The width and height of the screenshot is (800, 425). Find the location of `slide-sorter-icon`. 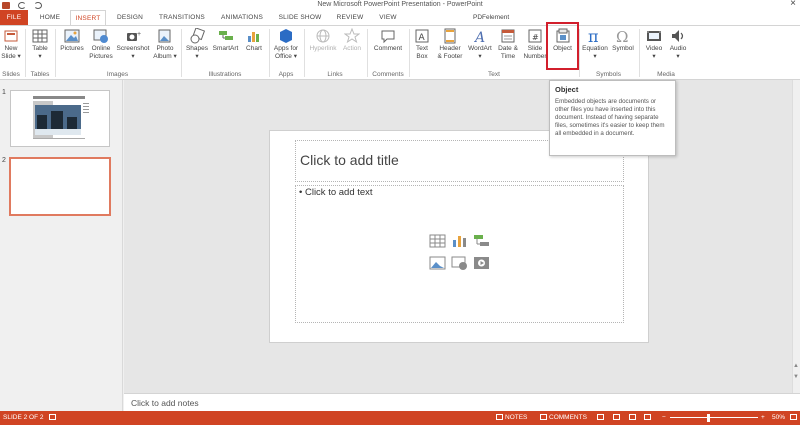

slide-sorter-icon is located at coordinates (617, 418).